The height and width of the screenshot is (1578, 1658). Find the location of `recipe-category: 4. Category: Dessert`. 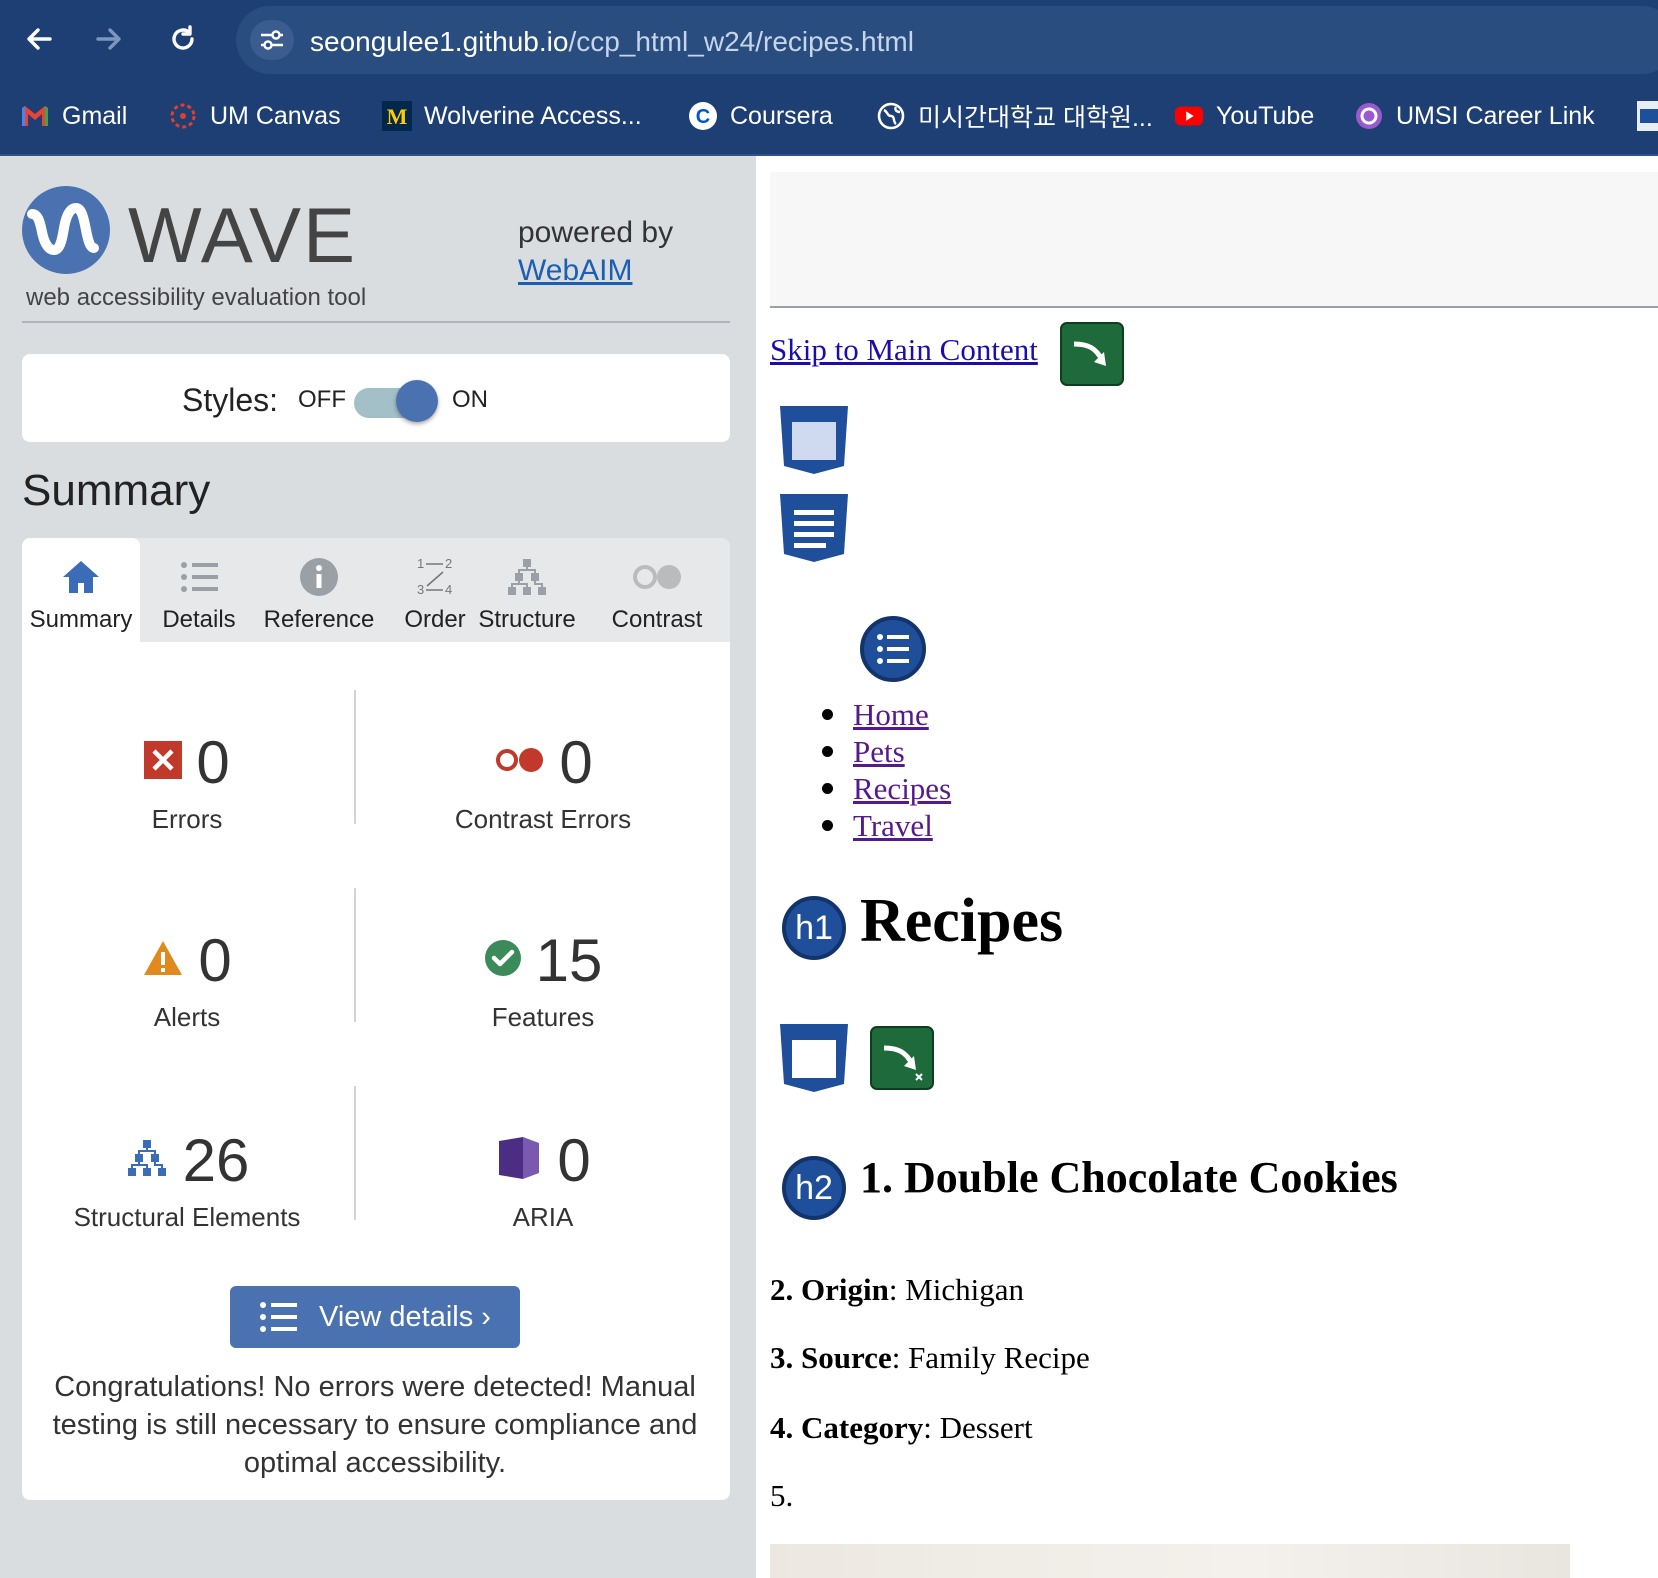

recipe-category: 4. Category: Dessert is located at coordinates (901, 1427).